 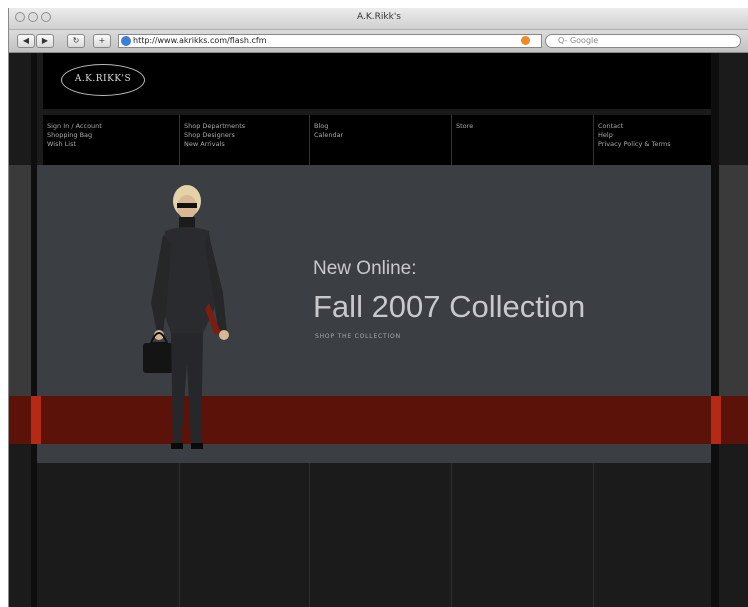 What do you see at coordinates (654, 144) in the screenshot?
I see `nav-link: Privacy Policy & Terms` at bounding box center [654, 144].